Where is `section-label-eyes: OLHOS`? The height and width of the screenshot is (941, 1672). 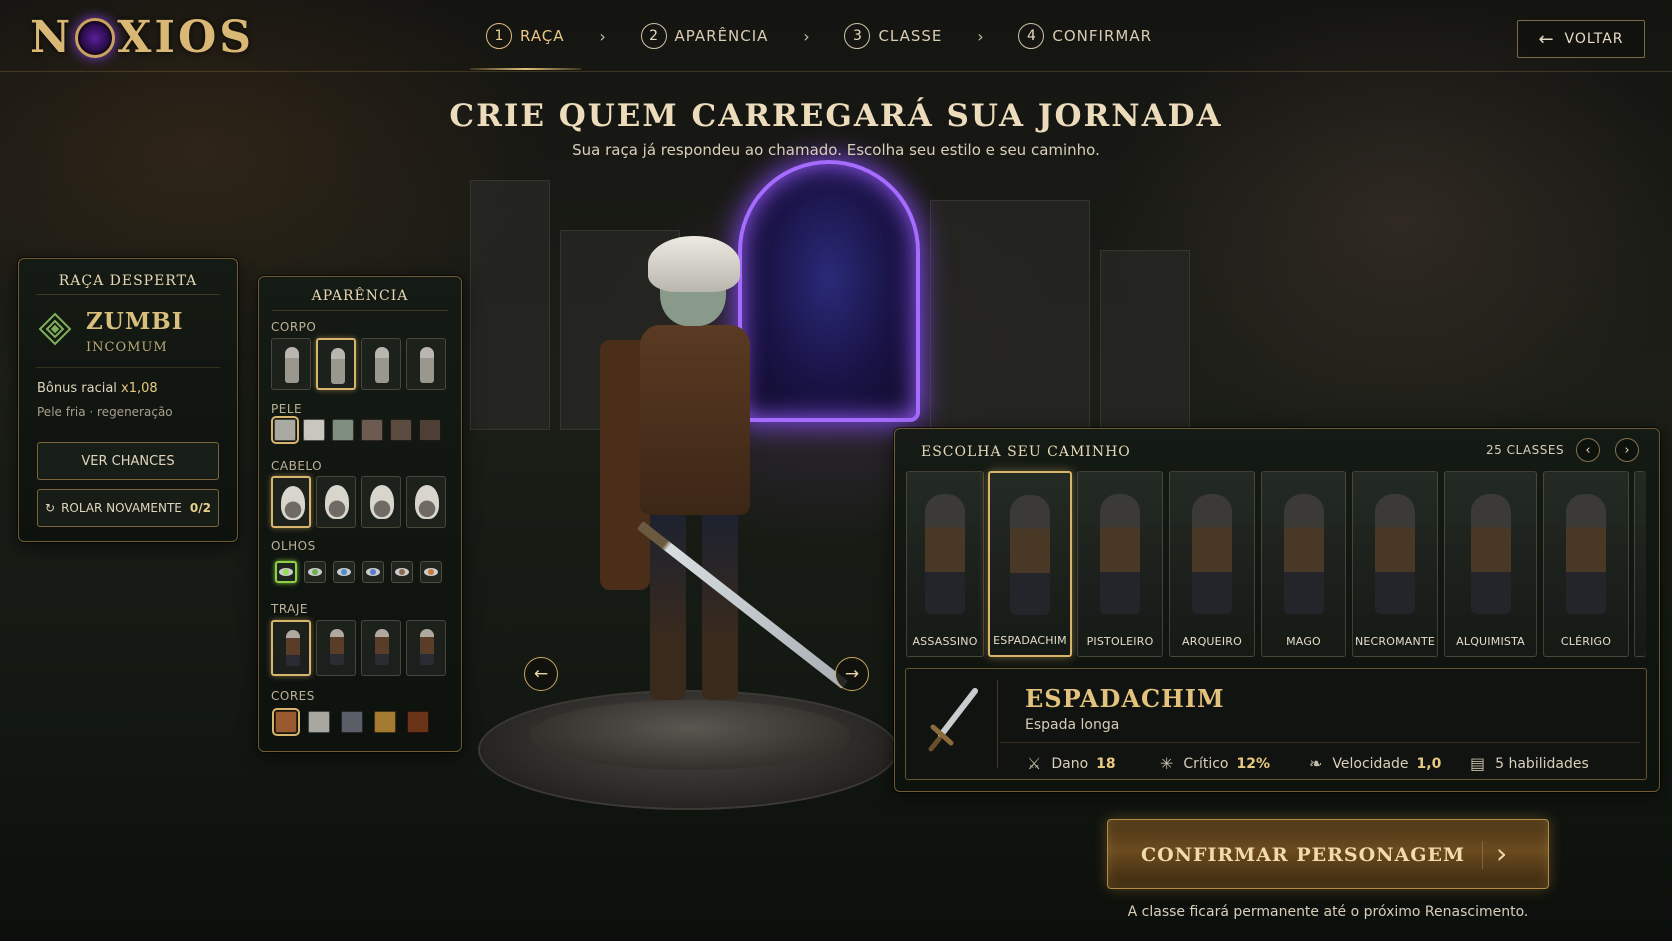 section-label-eyes: OLHOS is located at coordinates (293, 546).